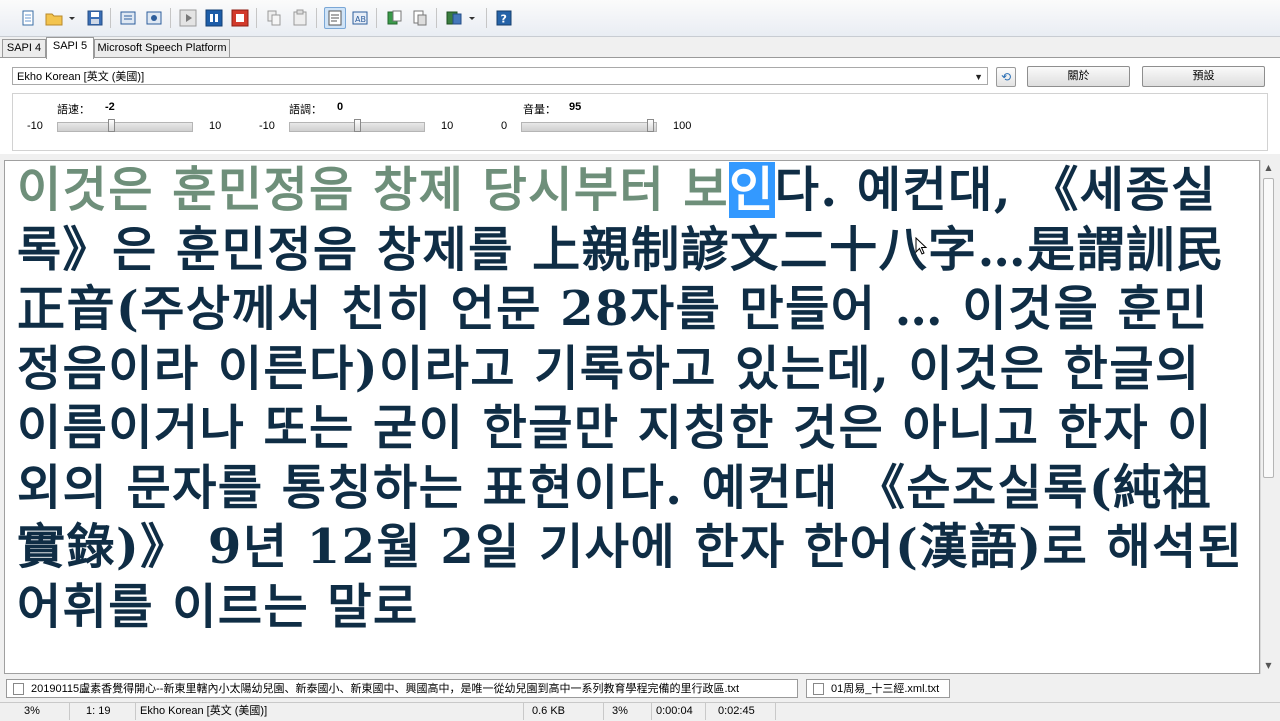  What do you see at coordinates (70, 48) in the screenshot?
I see `tab-sapi5: SAPI 5` at bounding box center [70, 48].